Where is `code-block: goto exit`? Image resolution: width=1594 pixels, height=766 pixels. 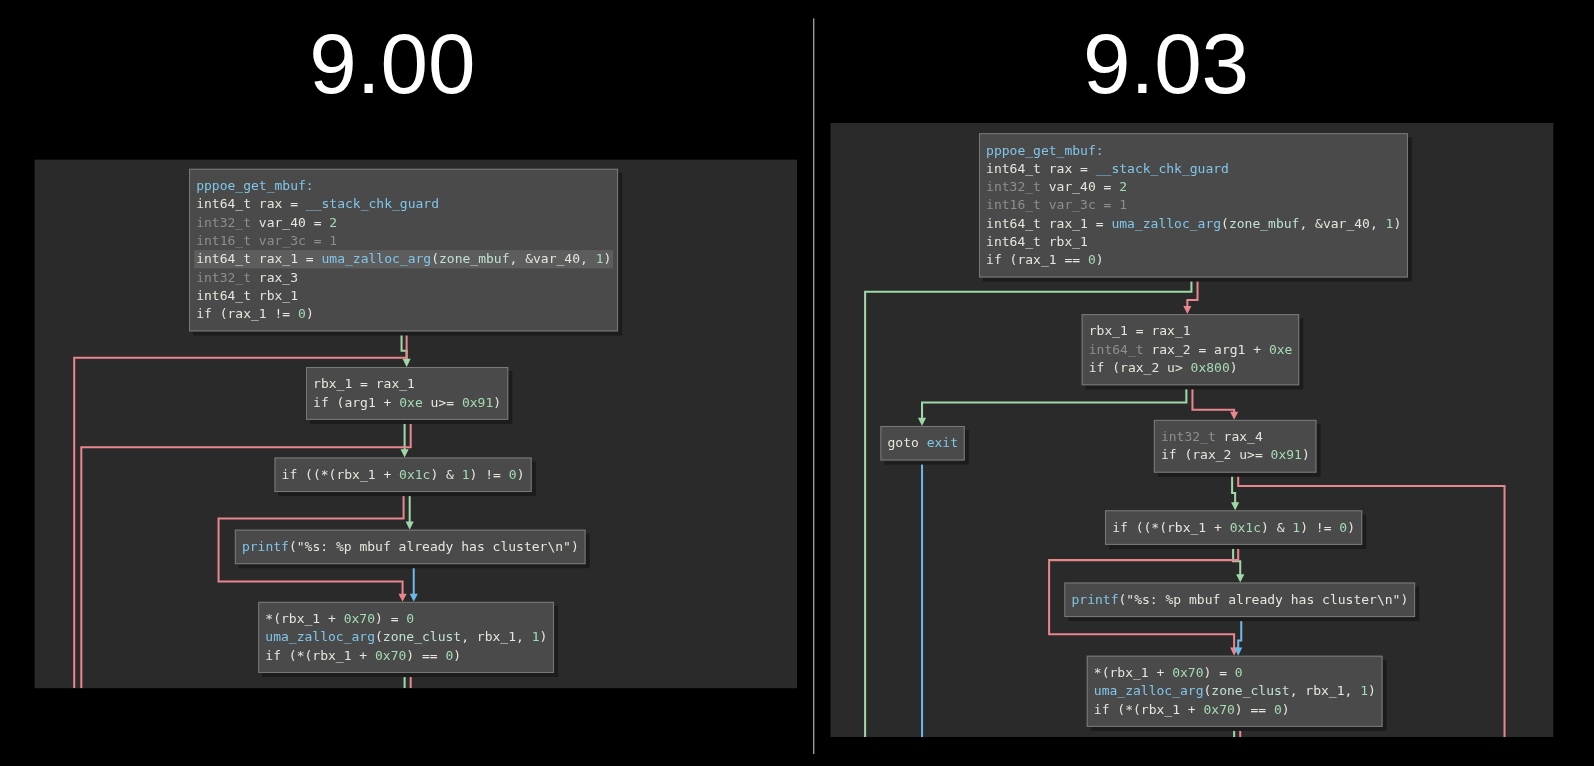
code-block: goto exit is located at coordinates (923, 443).